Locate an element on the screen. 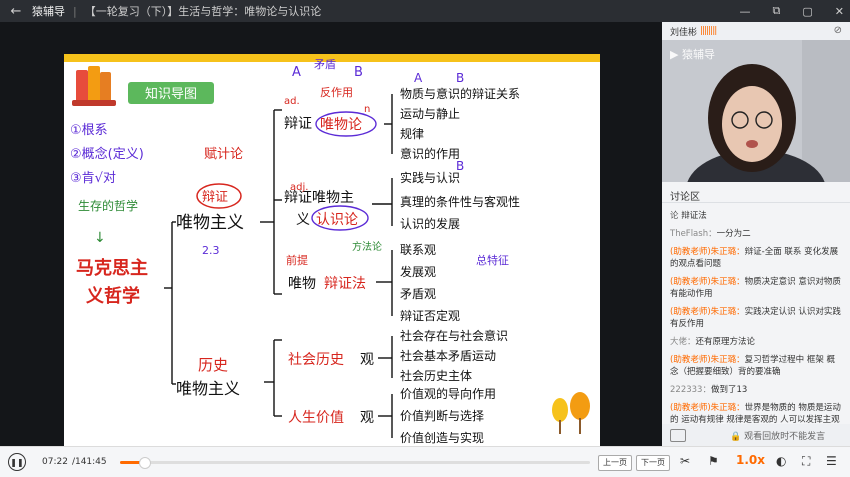 This screenshot has height=477, width=850. branch2-highlight: 认识论 is located at coordinates (337, 220).